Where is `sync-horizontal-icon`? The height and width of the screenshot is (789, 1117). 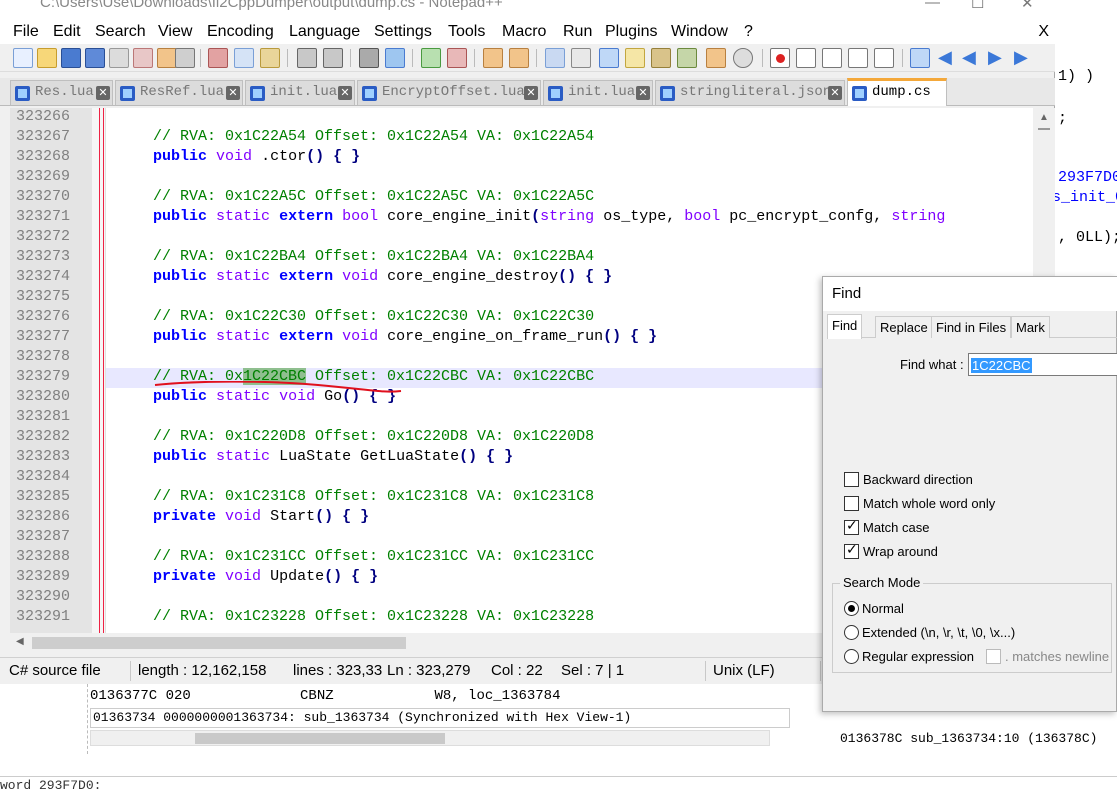
sync-horizontal-icon is located at coordinates (519, 58).